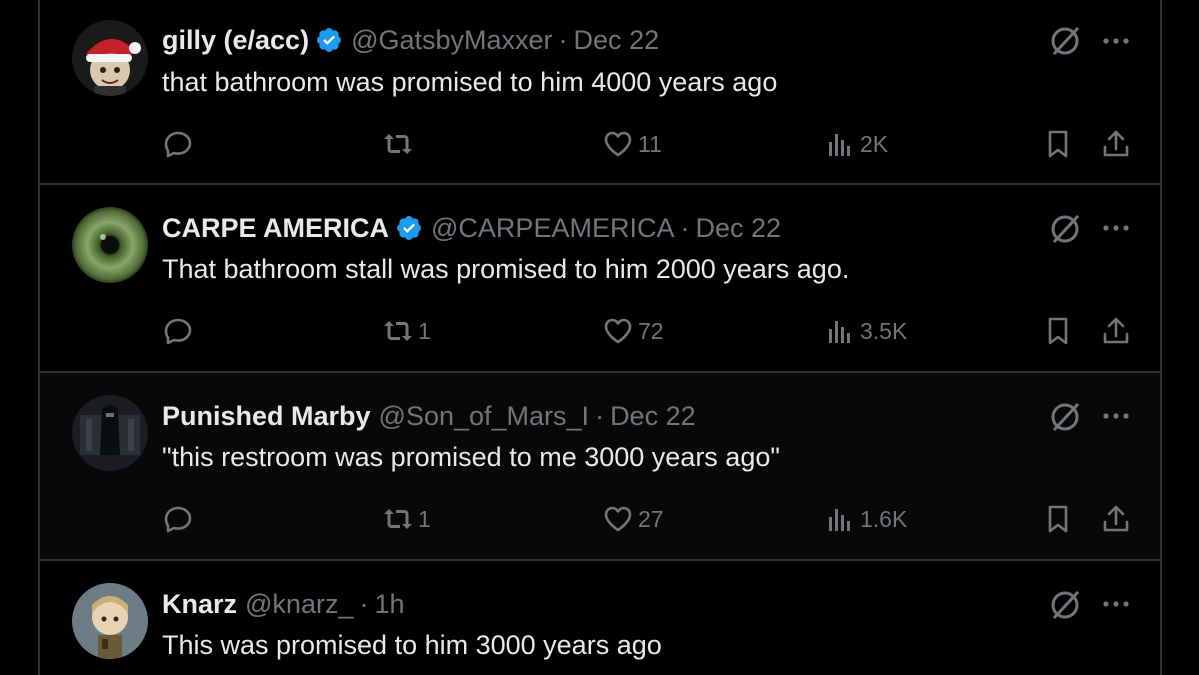  I want to click on display-name: gilly (e/acc), so click(235, 40).